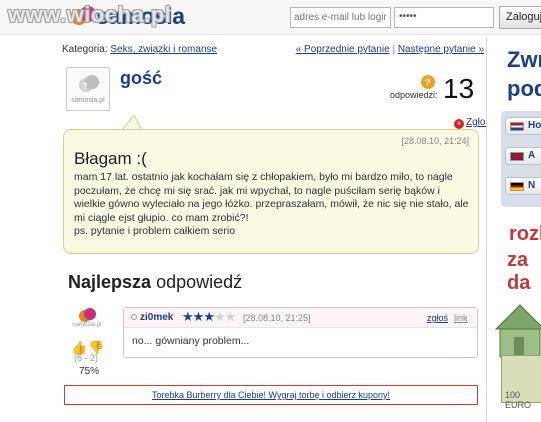  Describe the element at coordinates (472, 123) in the screenshot. I see `report-question: × Zgłoś` at that location.